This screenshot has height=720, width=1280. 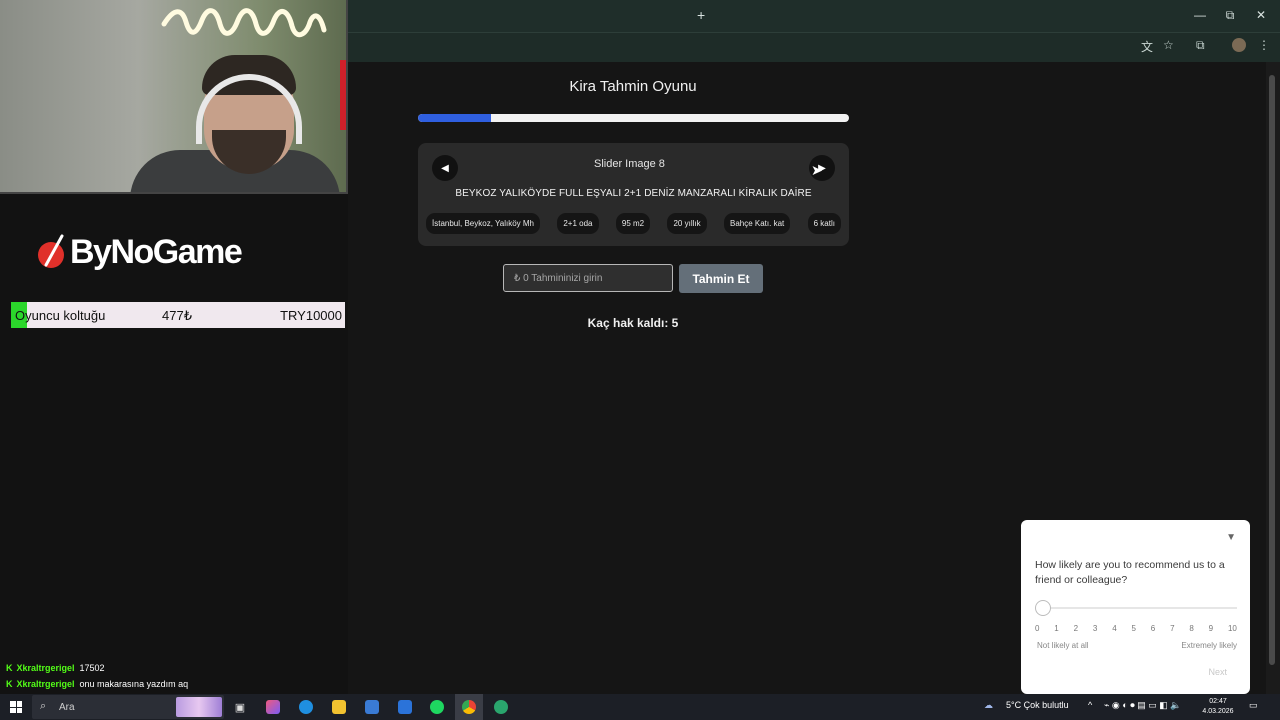 What do you see at coordinates (16, 707) in the screenshot?
I see `windows-start-icon` at bounding box center [16, 707].